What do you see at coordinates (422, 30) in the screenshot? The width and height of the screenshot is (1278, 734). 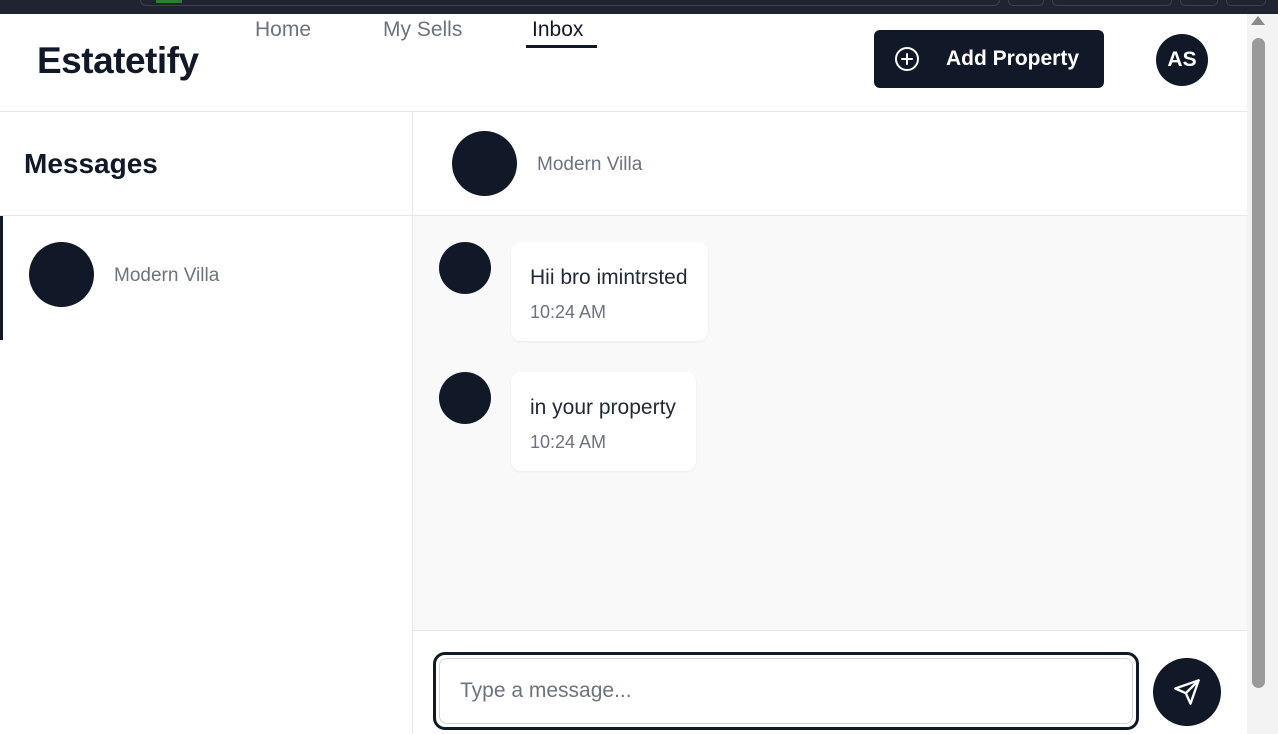 I see `nav-my-sells: My Sells` at bounding box center [422, 30].